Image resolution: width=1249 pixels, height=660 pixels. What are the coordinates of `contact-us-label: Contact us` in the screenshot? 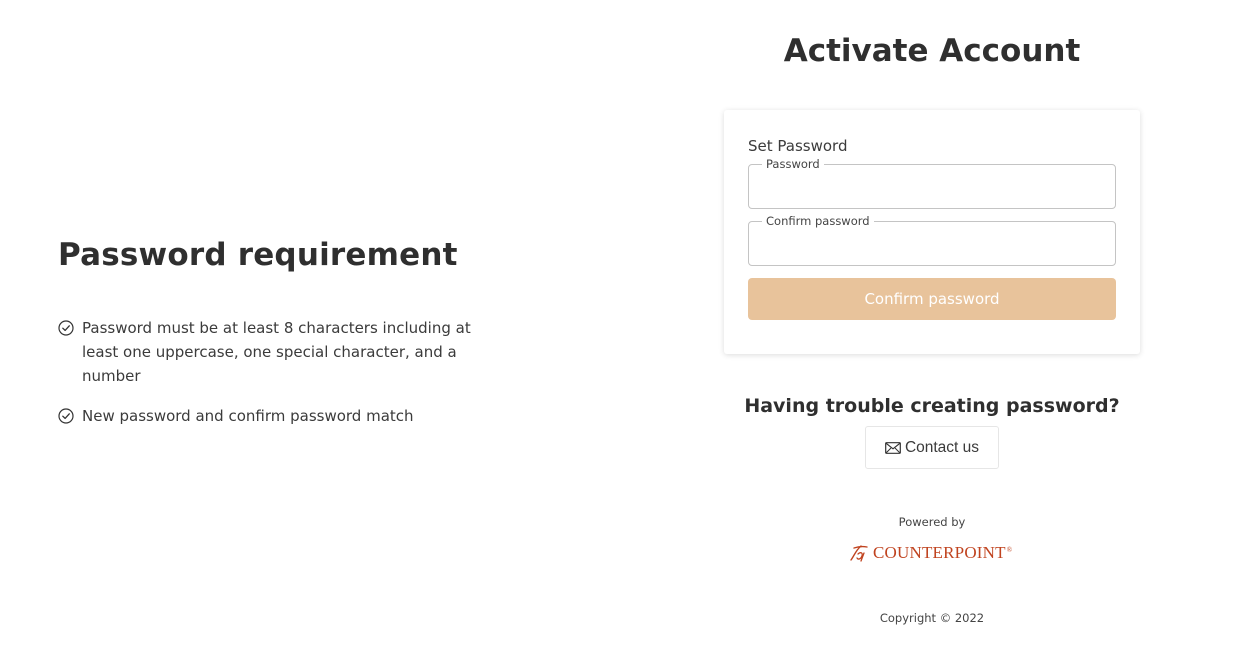 It's located at (942, 447).